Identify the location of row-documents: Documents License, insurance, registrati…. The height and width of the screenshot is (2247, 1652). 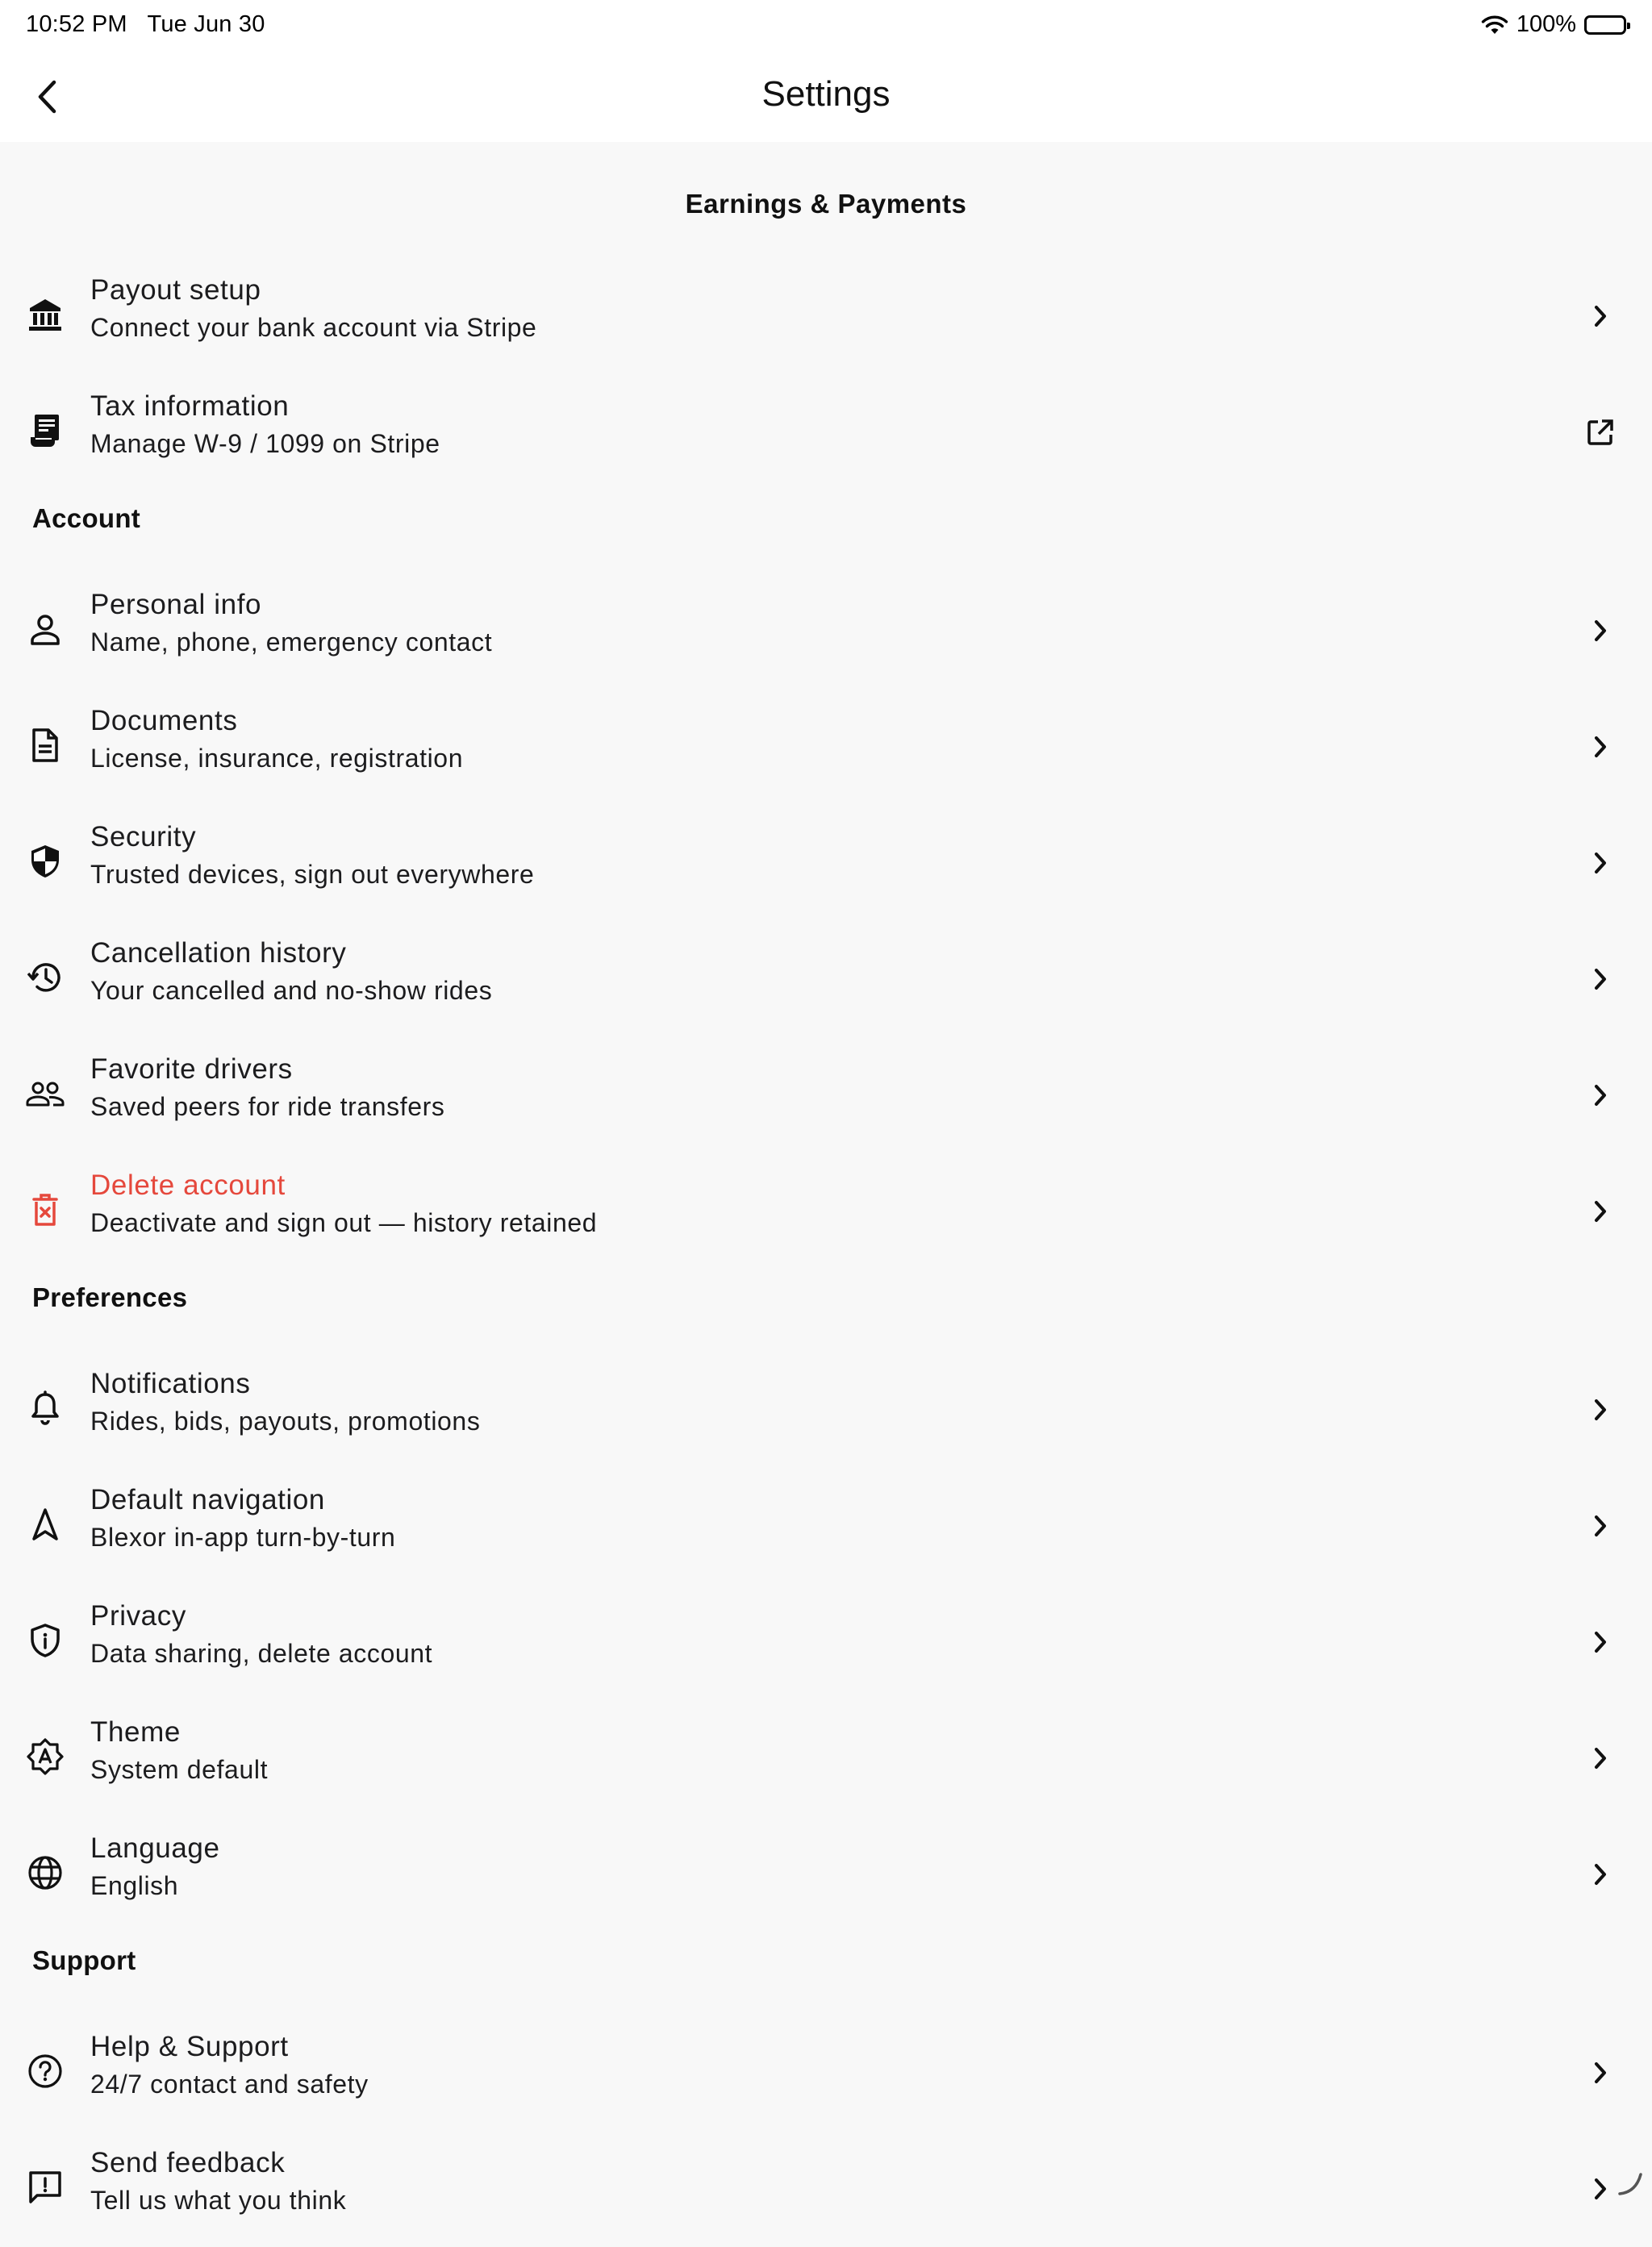
(826, 747).